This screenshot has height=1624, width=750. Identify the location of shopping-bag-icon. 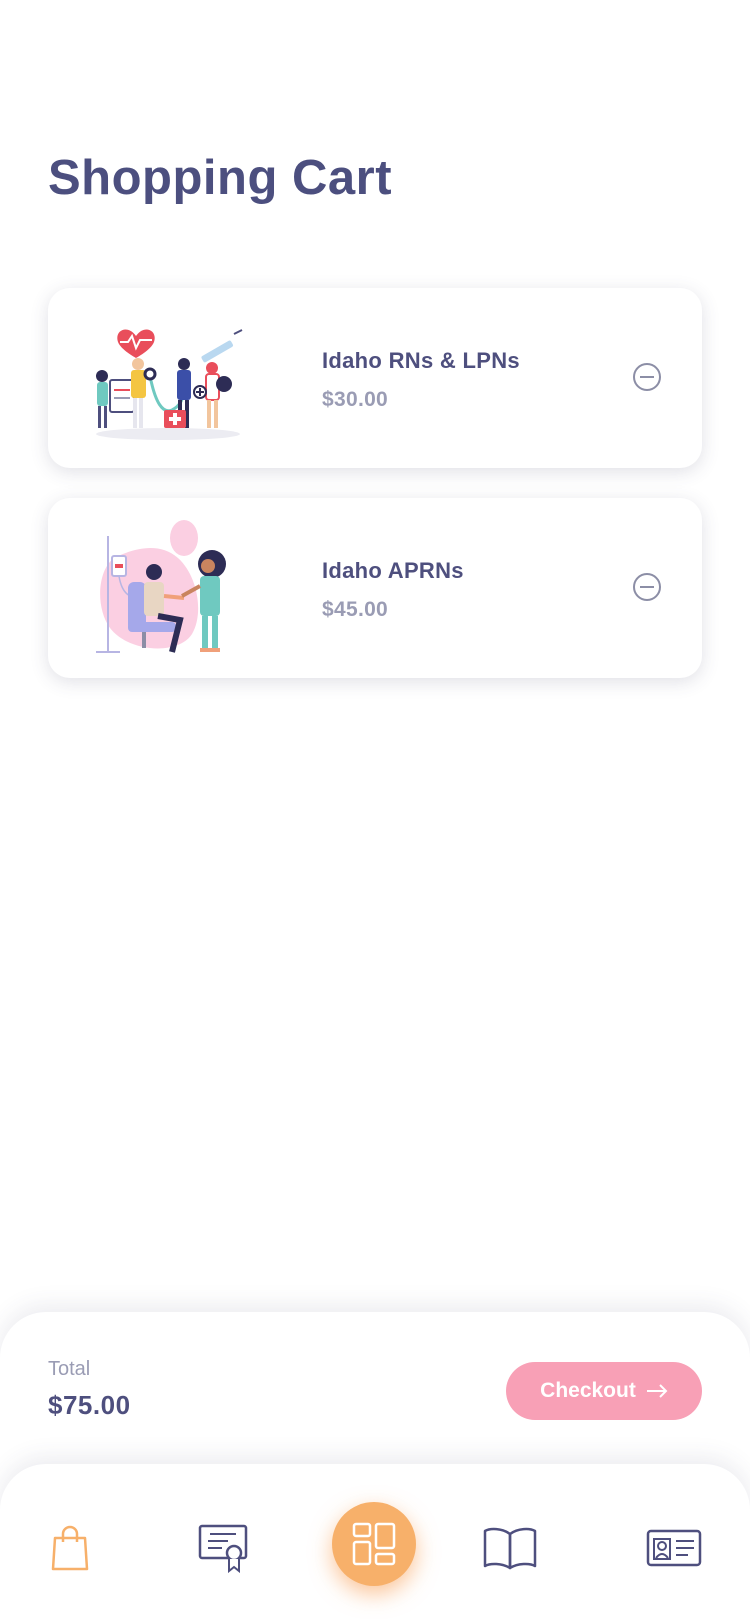
(70, 1548).